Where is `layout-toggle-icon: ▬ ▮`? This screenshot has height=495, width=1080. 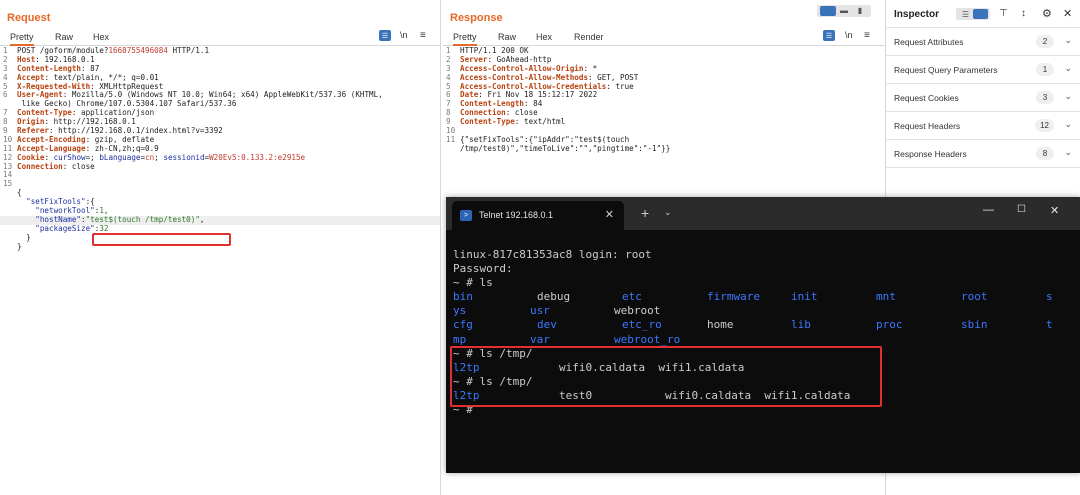 layout-toggle-icon: ▬ ▮ is located at coordinates (844, 11).